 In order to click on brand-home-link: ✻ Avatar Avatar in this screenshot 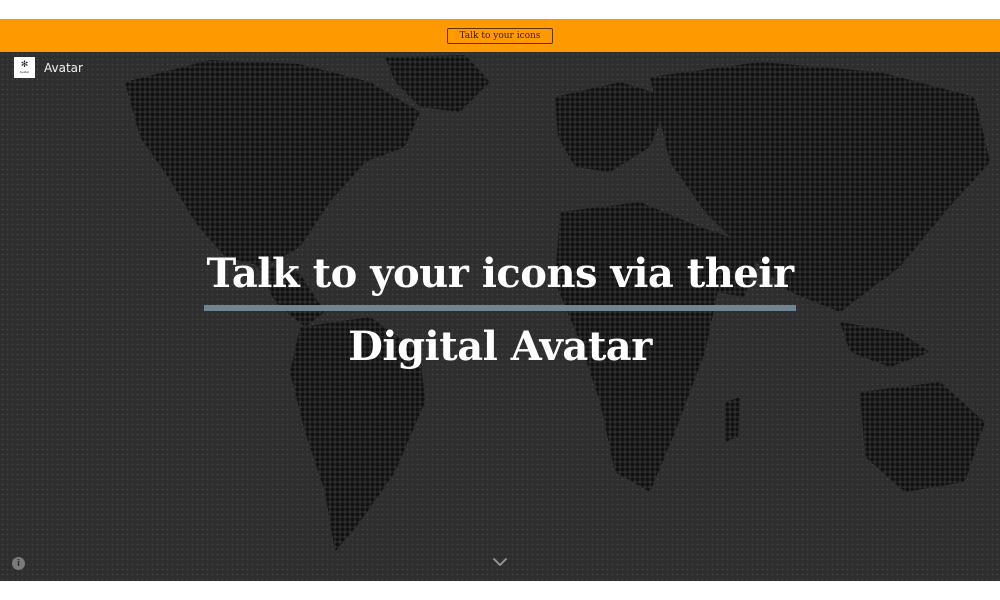, I will do `click(48, 67)`.